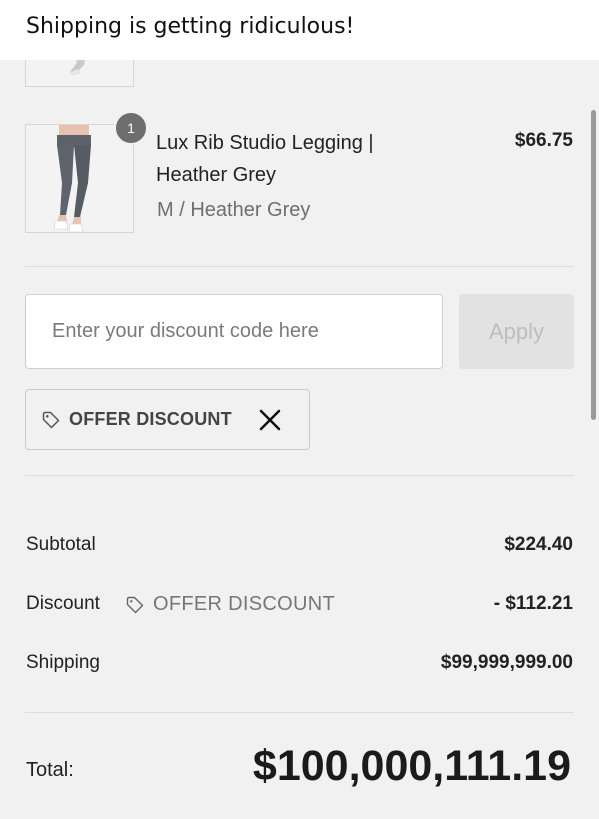 The width and height of the screenshot is (599, 819). What do you see at coordinates (533, 603) in the screenshot?
I see `discount-value: - $112.21` at bounding box center [533, 603].